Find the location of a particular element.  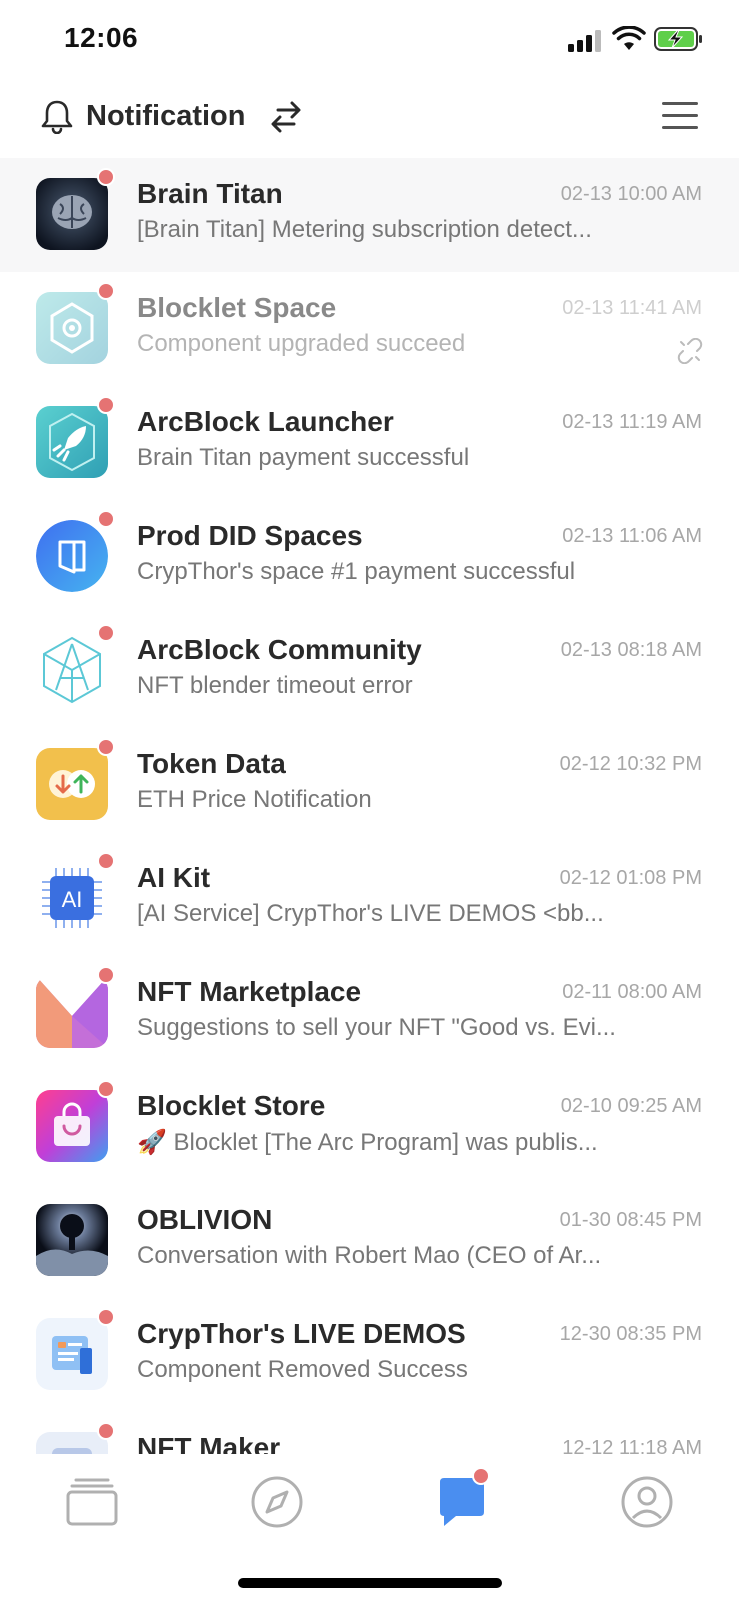

battery-charging-icon is located at coordinates (678, 39).